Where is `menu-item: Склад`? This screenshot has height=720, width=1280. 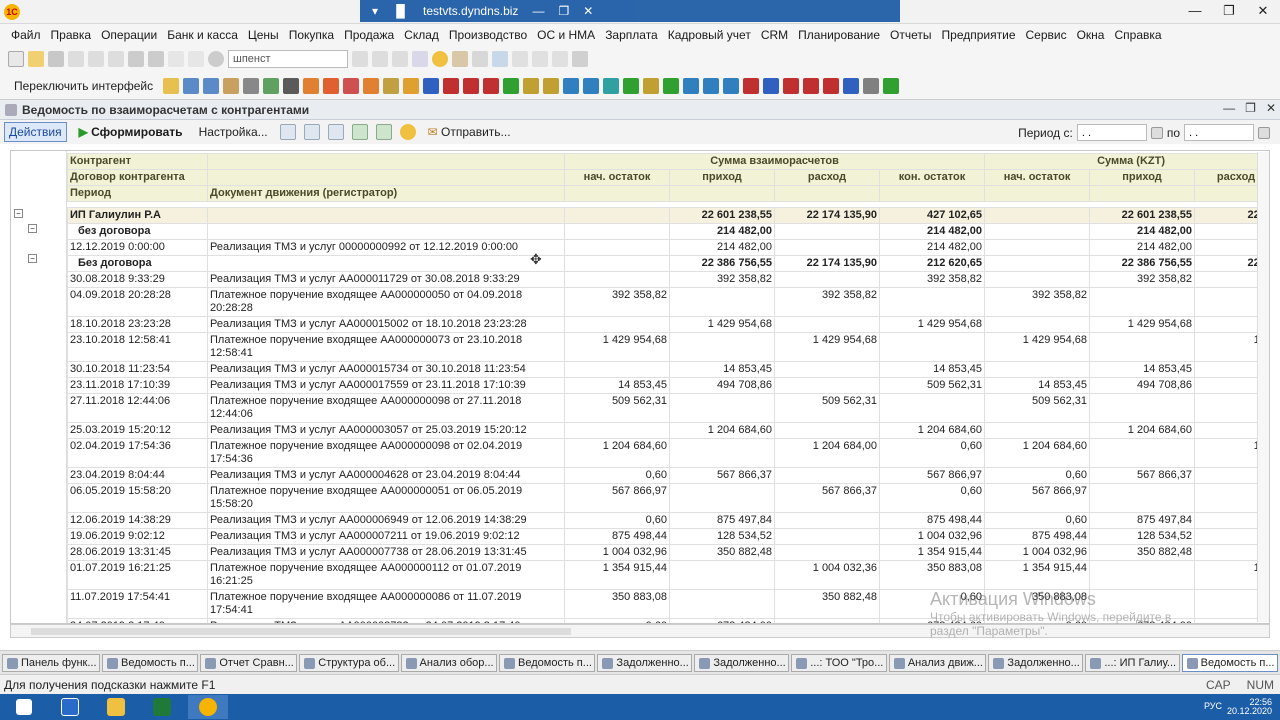 menu-item: Склад is located at coordinates (421, 35).